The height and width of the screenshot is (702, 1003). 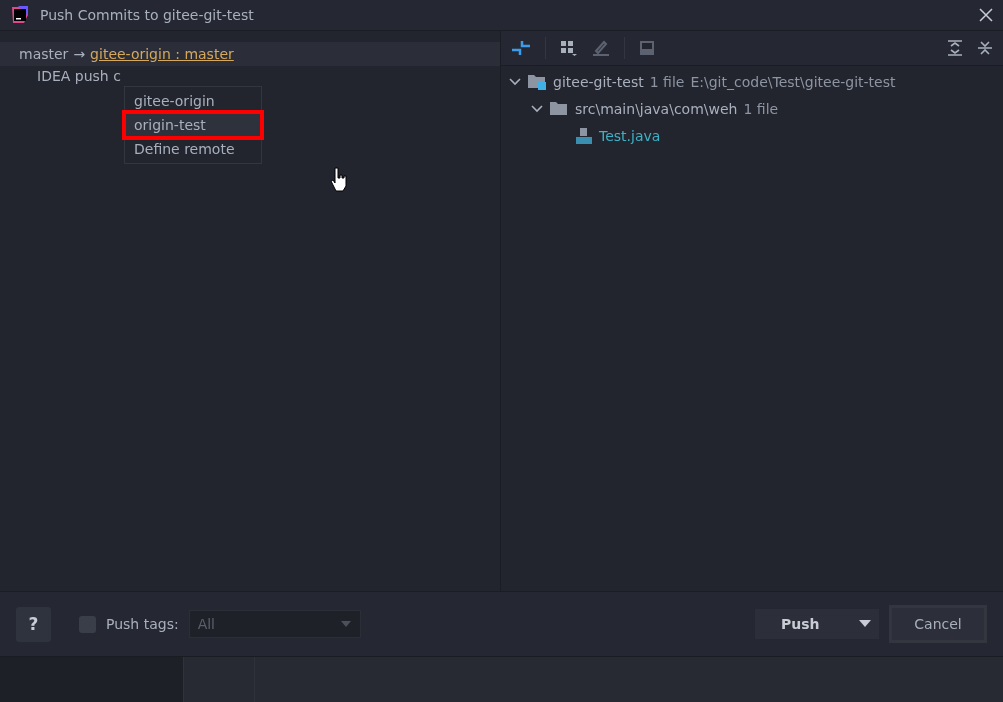 What do you see at coordinates (44, 54) in the screenshot?
I see `branch-name: master` at bounding box center [44, 54].